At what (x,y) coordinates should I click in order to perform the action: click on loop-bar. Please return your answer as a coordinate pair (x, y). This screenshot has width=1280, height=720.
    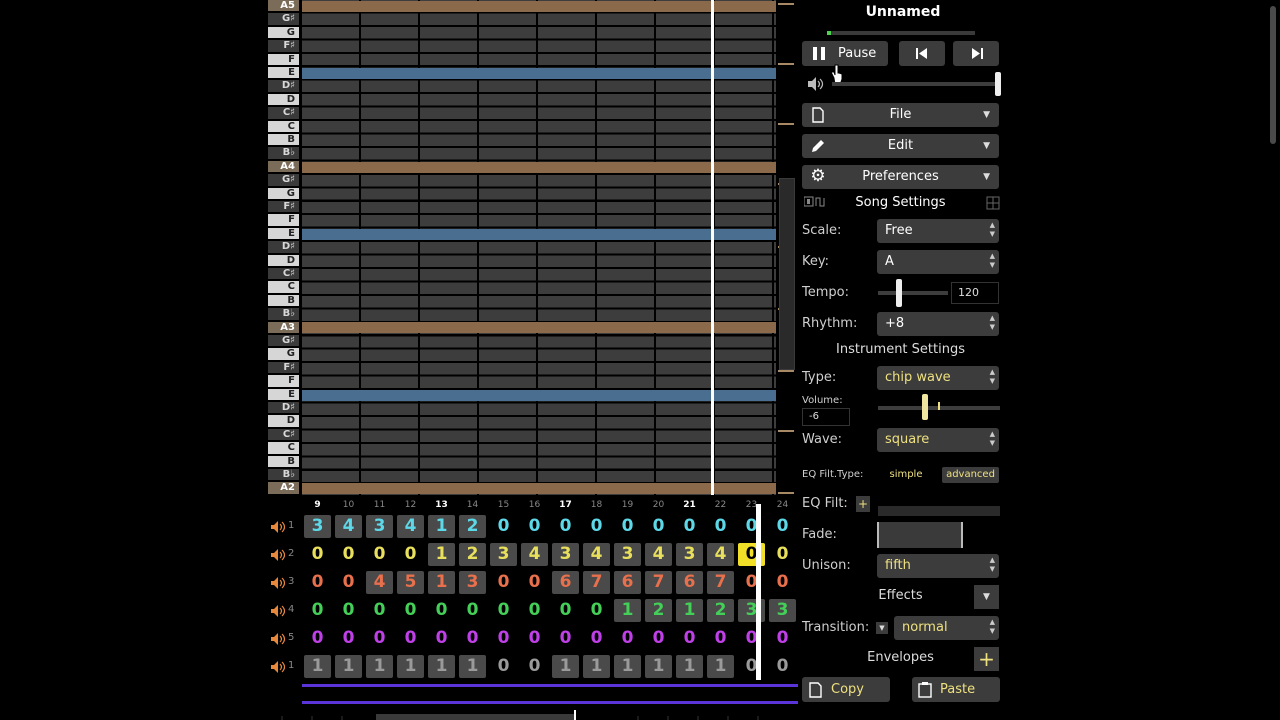
    Looking at the image, I should click on (550, 685).